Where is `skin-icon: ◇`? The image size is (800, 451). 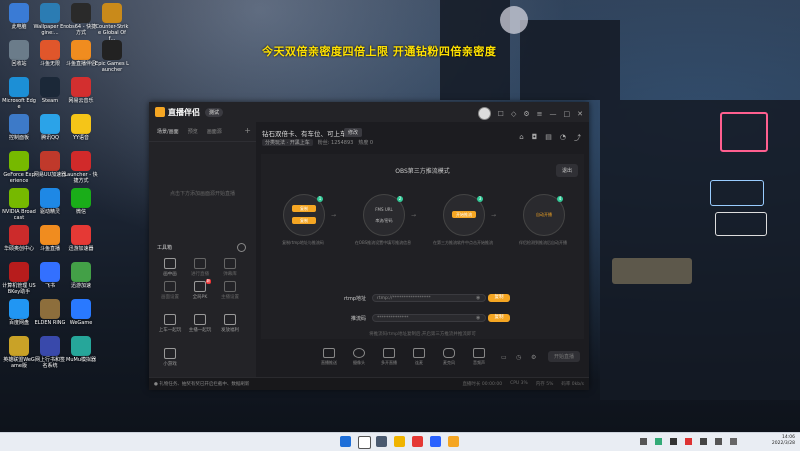
skin-icon: ◇ is located at coordinates (513, 114).